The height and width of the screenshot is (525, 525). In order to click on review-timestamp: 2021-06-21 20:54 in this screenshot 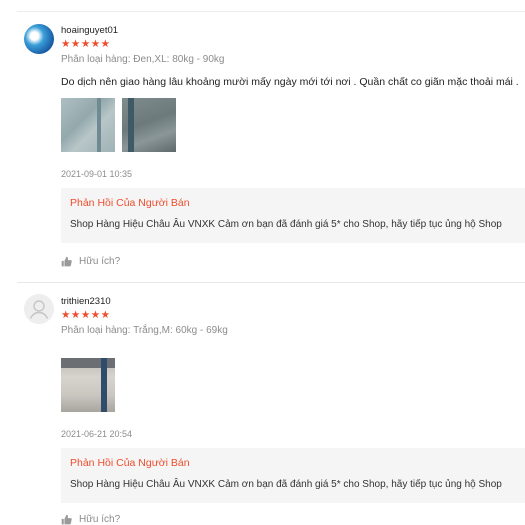, I will do `click(97, 434)`.